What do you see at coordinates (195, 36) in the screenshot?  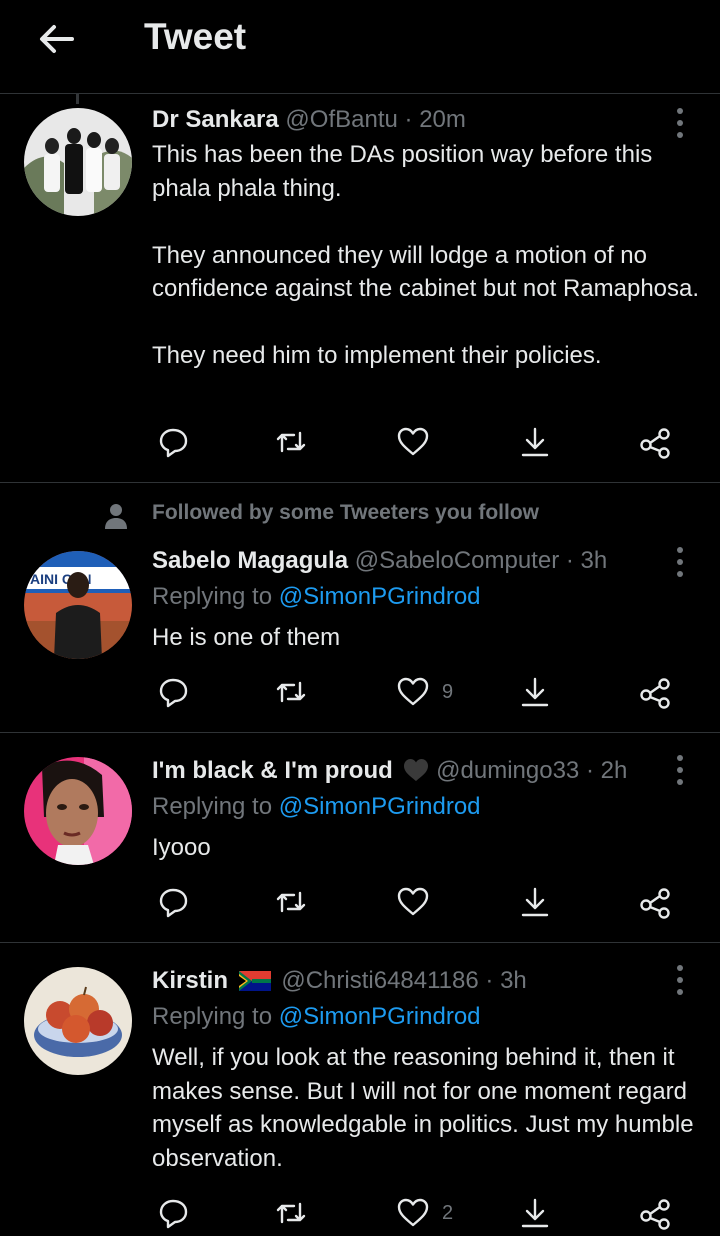 I see `page-title: Tweet` at bounding box center [195, 36].